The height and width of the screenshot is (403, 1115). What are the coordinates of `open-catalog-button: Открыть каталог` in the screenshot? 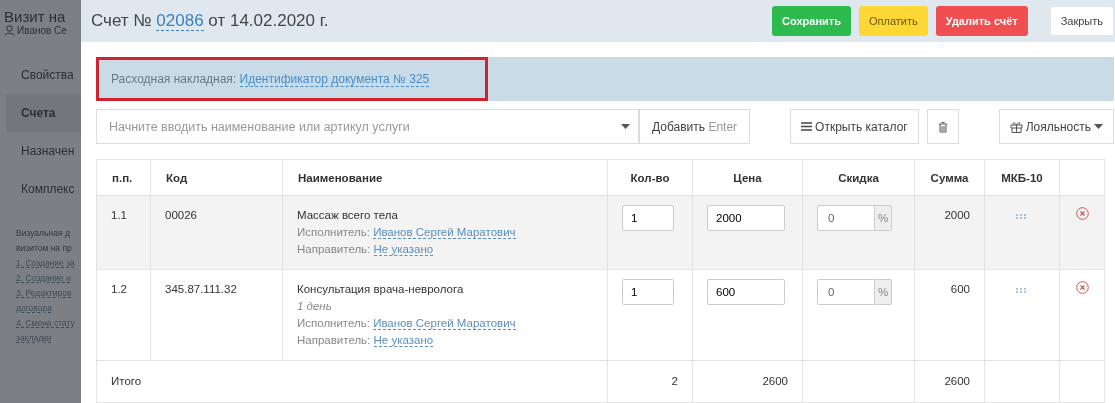 It's located at (854, 126).